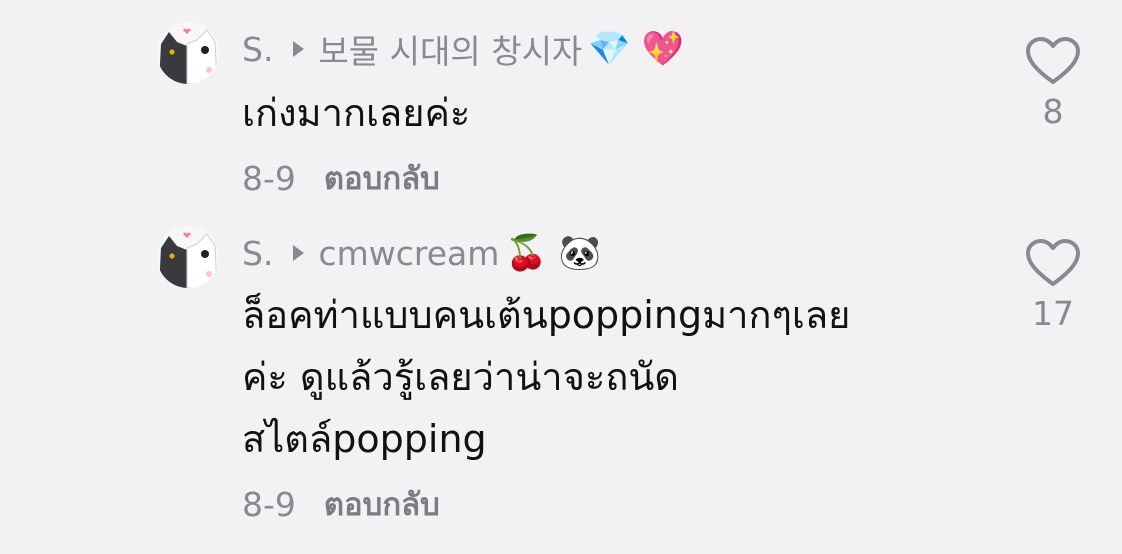 This screenshot has height=554, width=1122. I want to click on comment-header: S. cmwcream 🍒 🐼, so click(421, 253).